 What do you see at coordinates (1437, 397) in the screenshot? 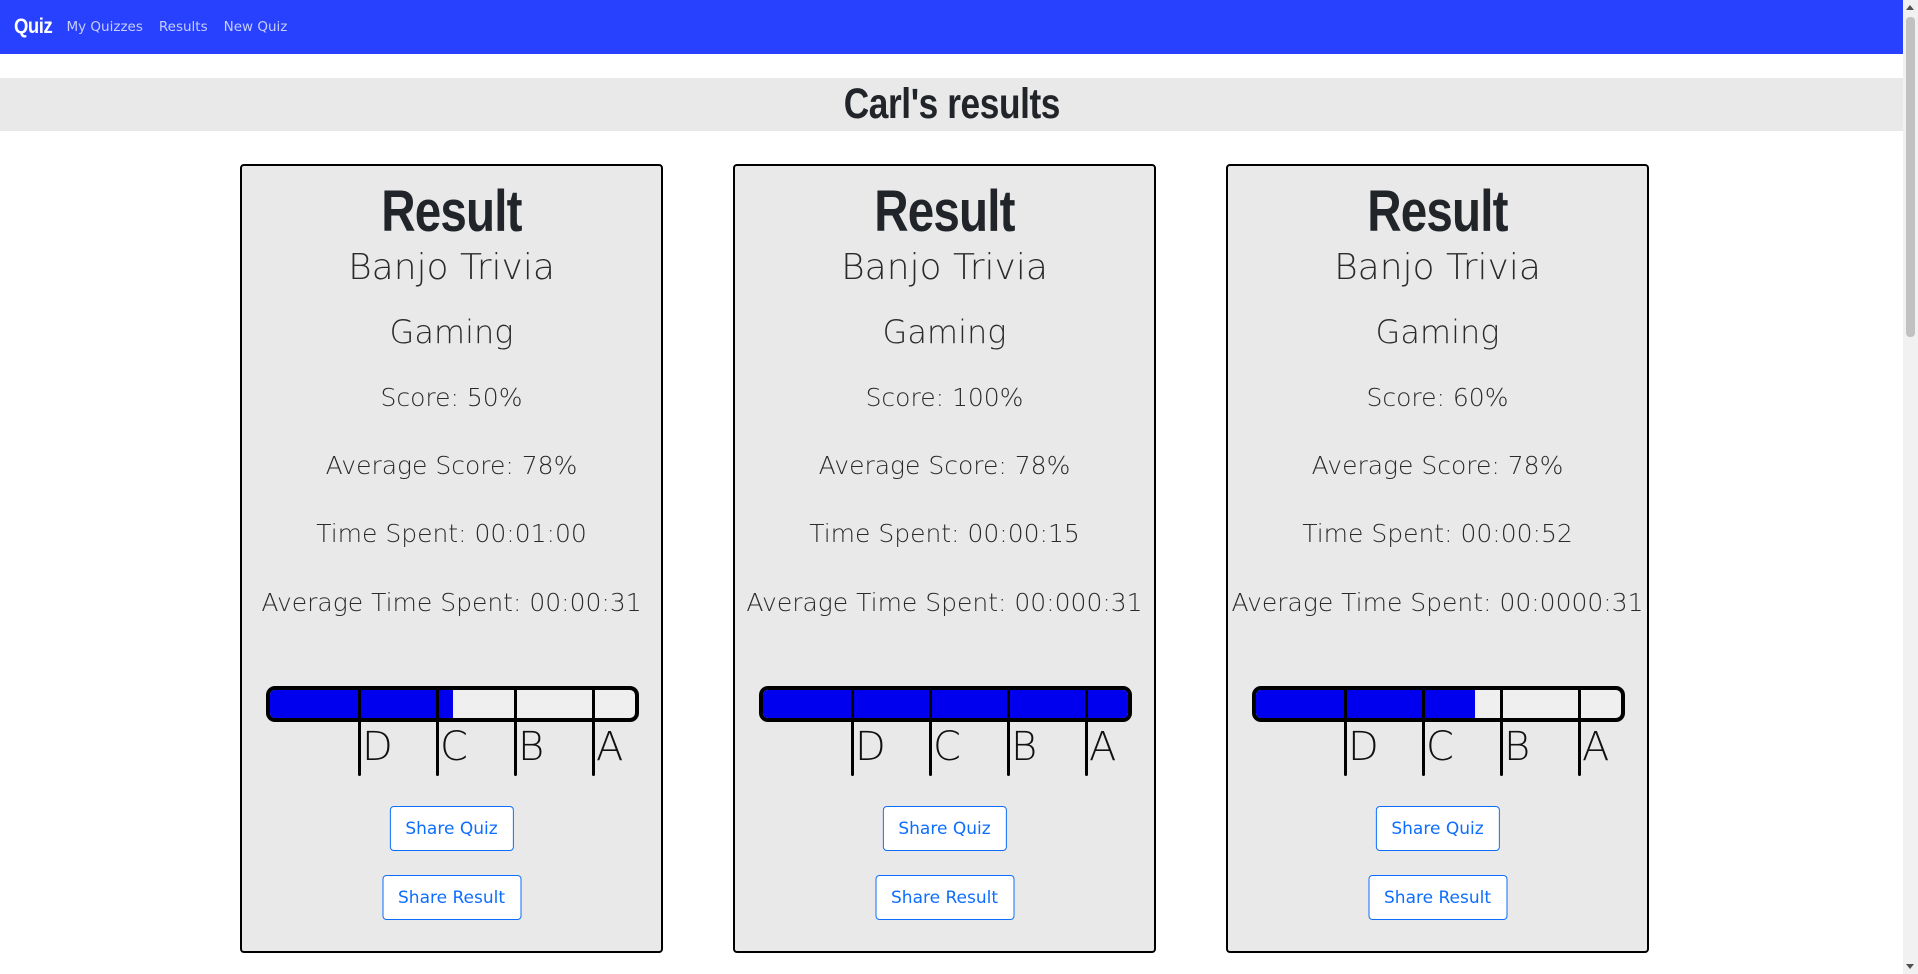
I see `score-text: Score: 60%` at bounding box center [1437, 397].